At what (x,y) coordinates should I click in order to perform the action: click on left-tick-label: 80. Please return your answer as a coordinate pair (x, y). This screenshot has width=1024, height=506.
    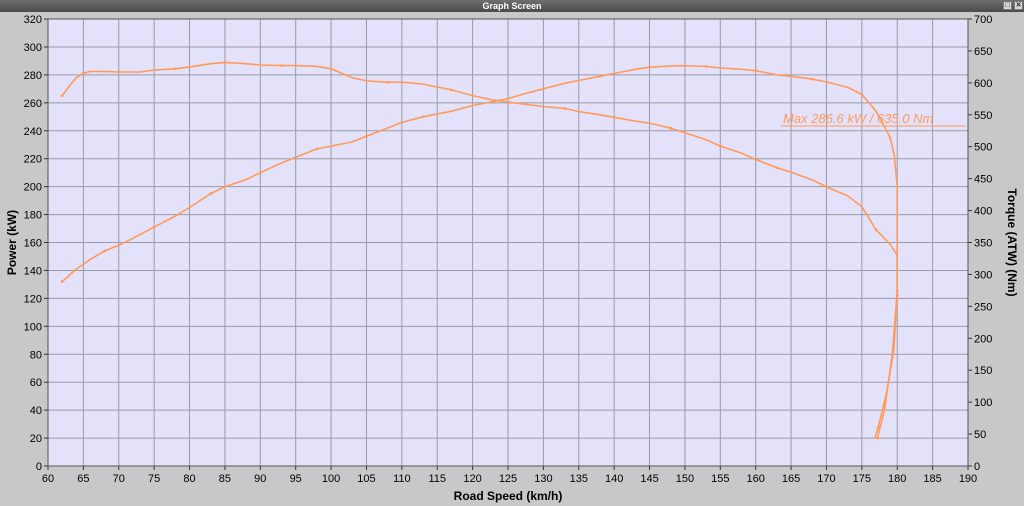
    Looking at the image, I should click on (36, 355).